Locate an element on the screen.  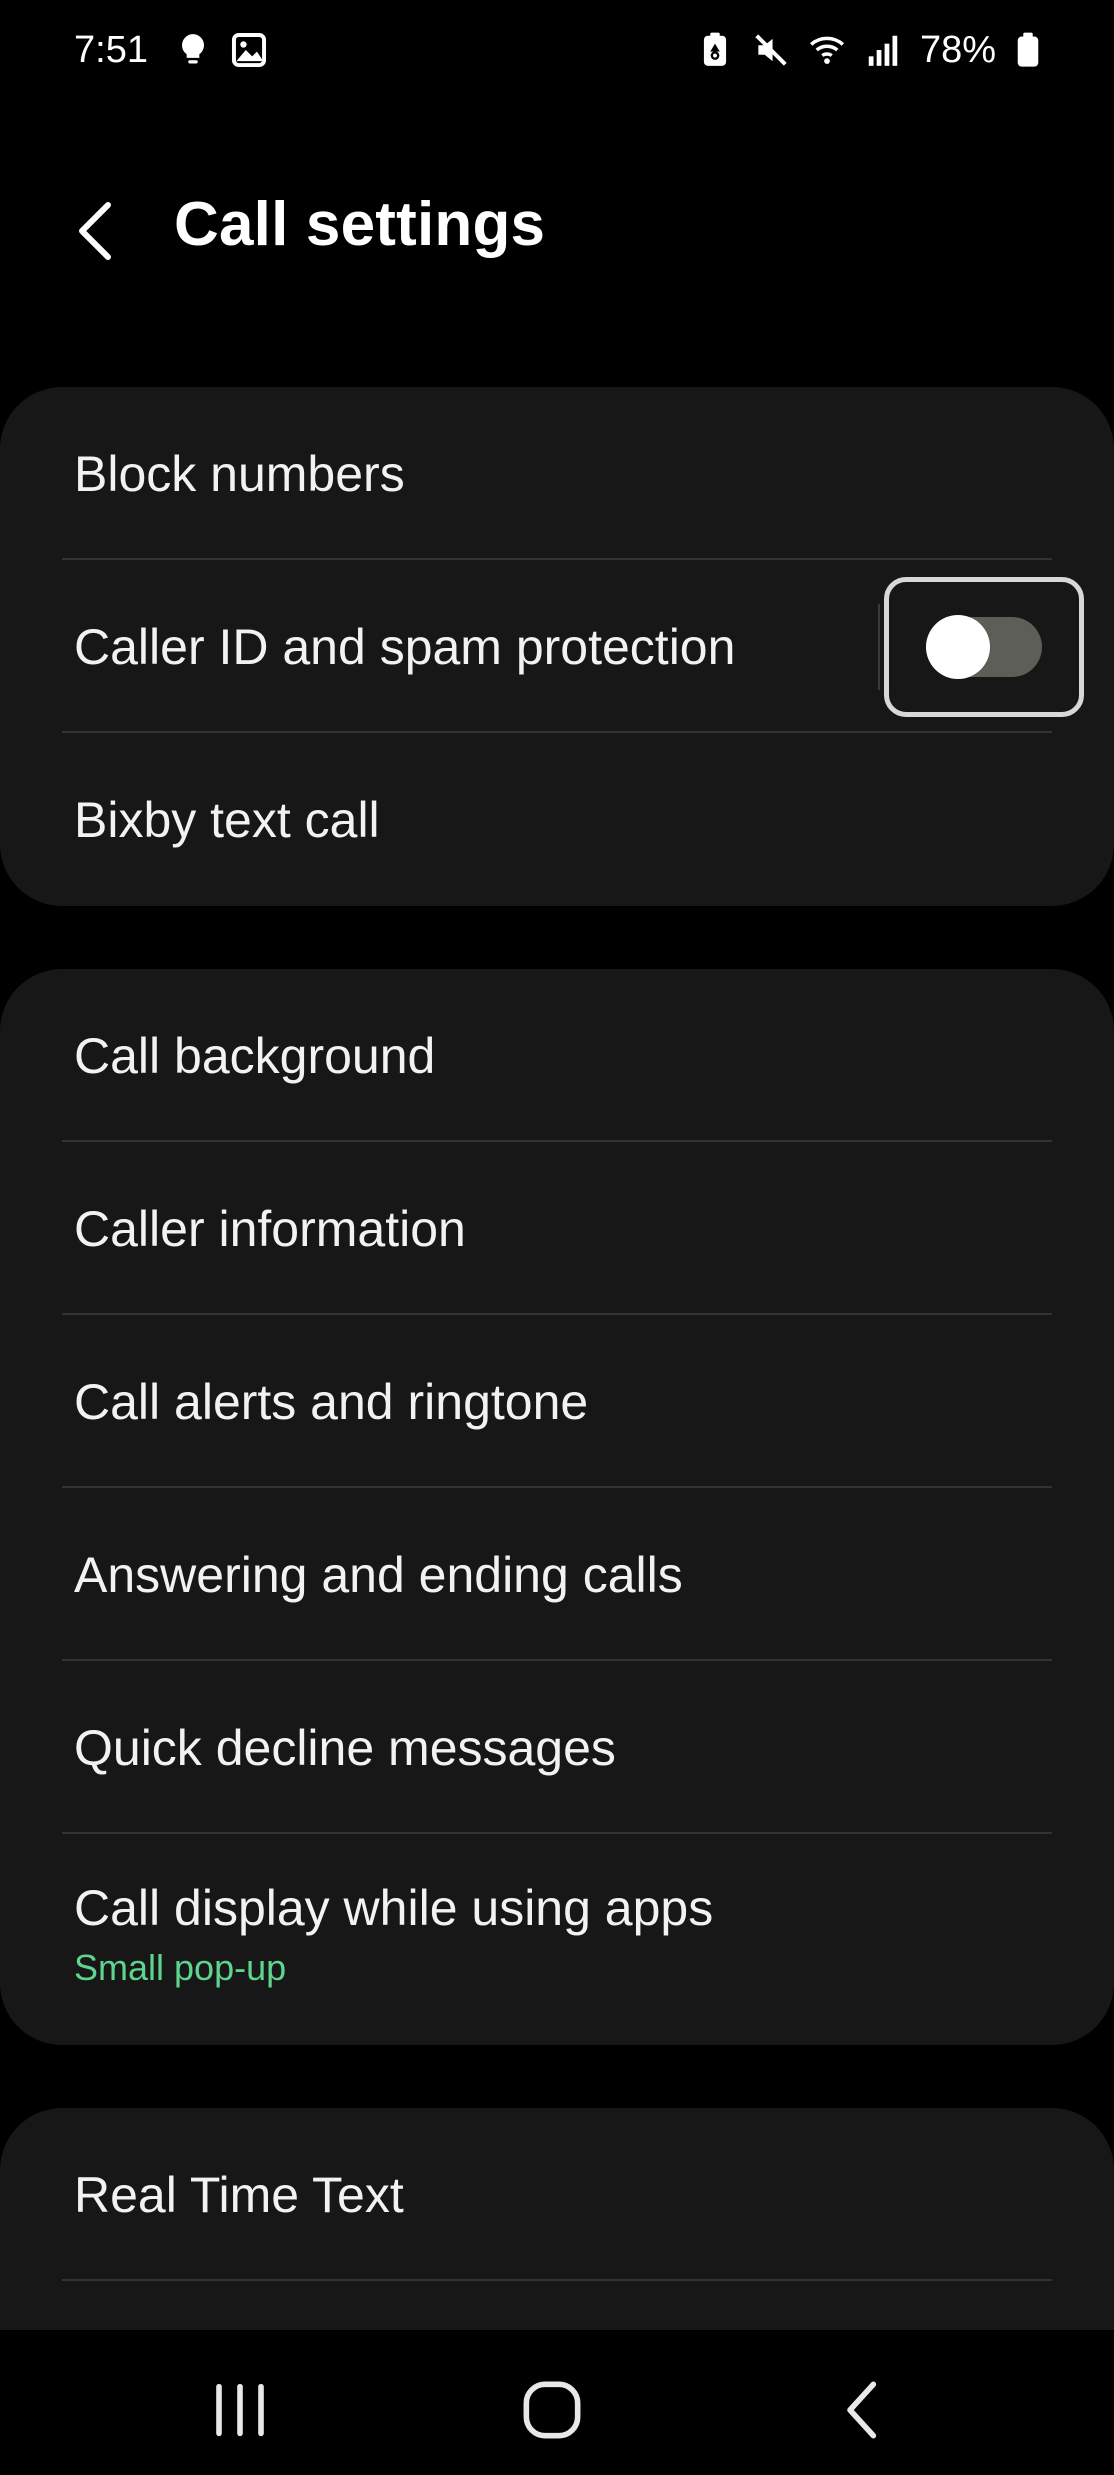
battery-icon is located at coordinates (1028, 50).